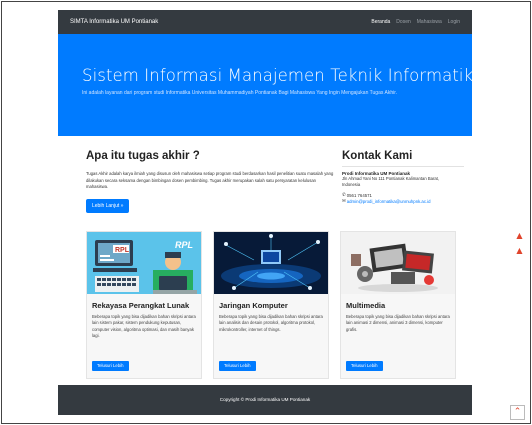  What do you see at coordinates (114, 22) in the screenshot?
I see `brand: SIMTA Informatika UM Pontianak` at bounding box center [114, 22].